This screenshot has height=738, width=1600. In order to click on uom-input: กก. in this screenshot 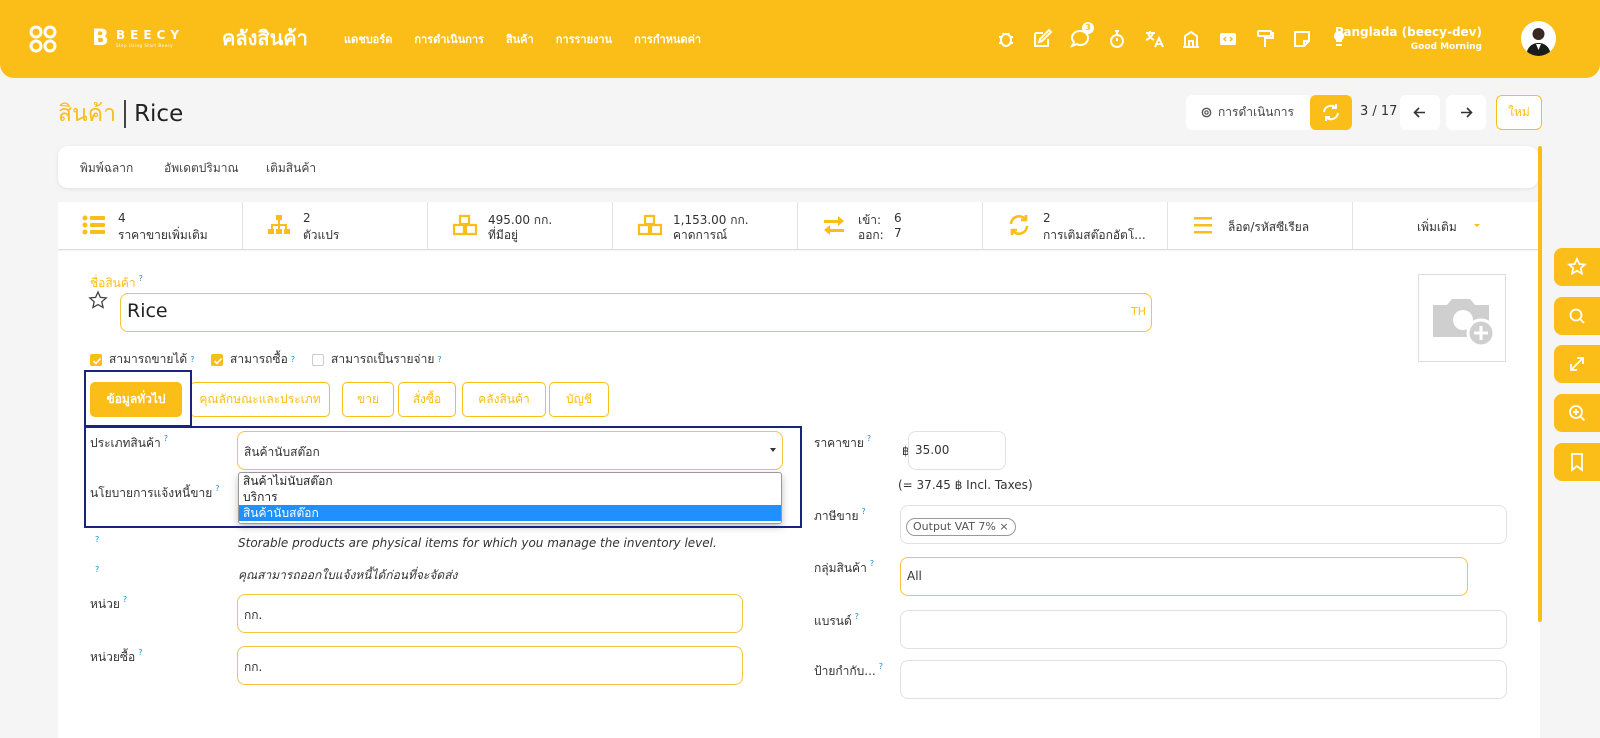, I will do `click(490, 613)`.